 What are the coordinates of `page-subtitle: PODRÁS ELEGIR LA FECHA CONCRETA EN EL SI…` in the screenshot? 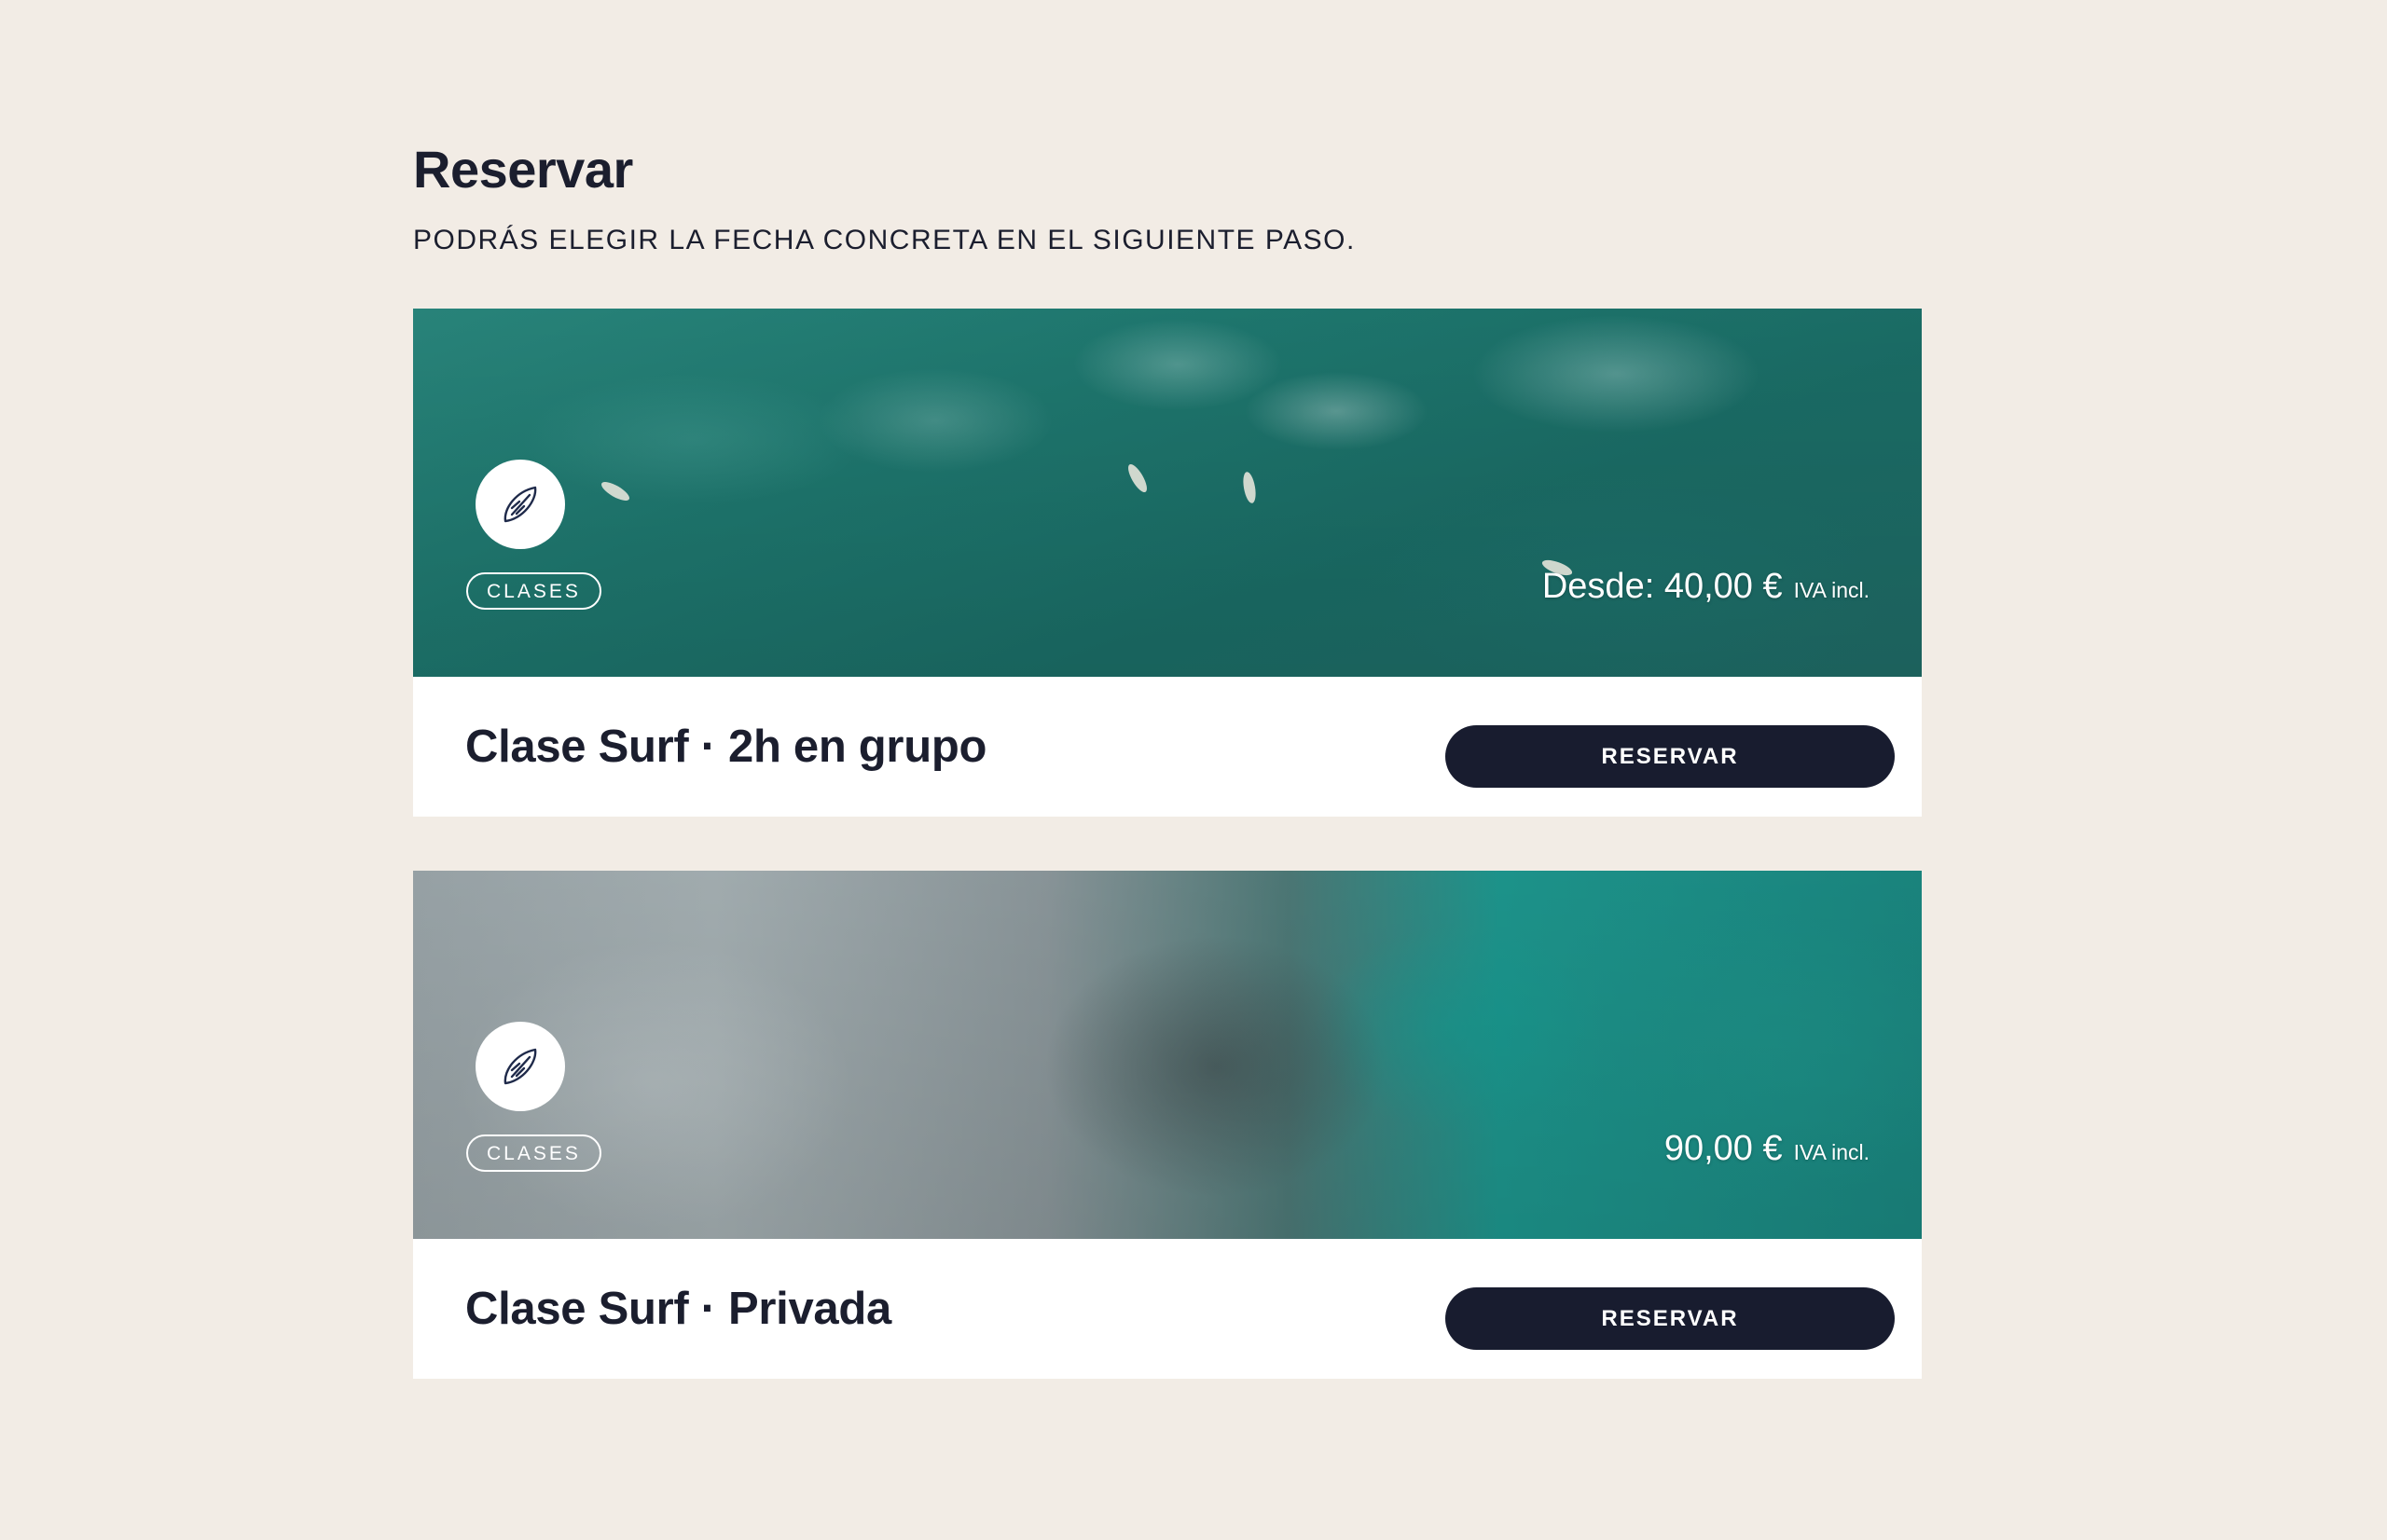 It's located at (884, 240).